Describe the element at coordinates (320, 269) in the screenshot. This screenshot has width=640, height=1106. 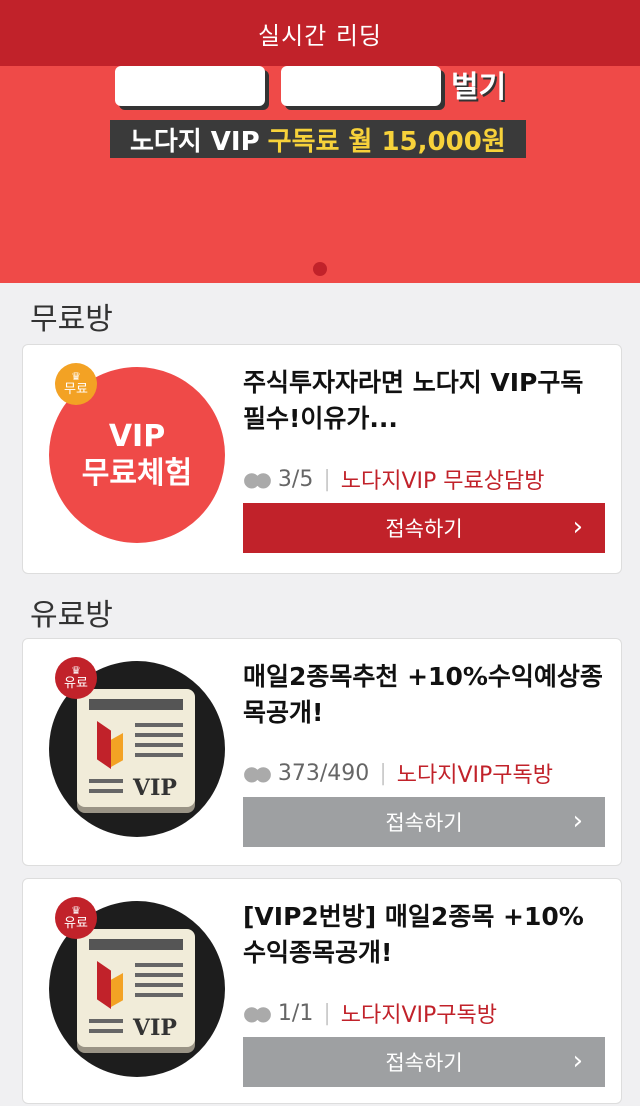
I see `carousel-indicator` at that location.